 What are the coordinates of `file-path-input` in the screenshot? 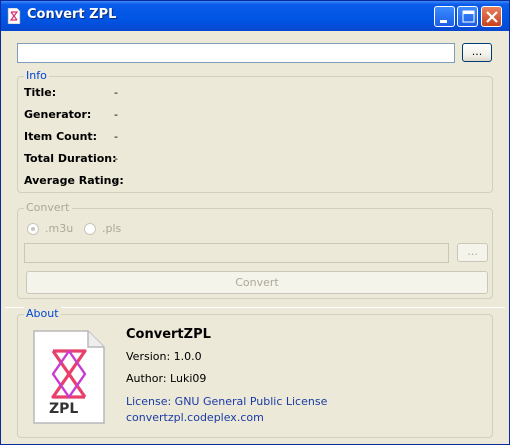 It's located at (236, 53).